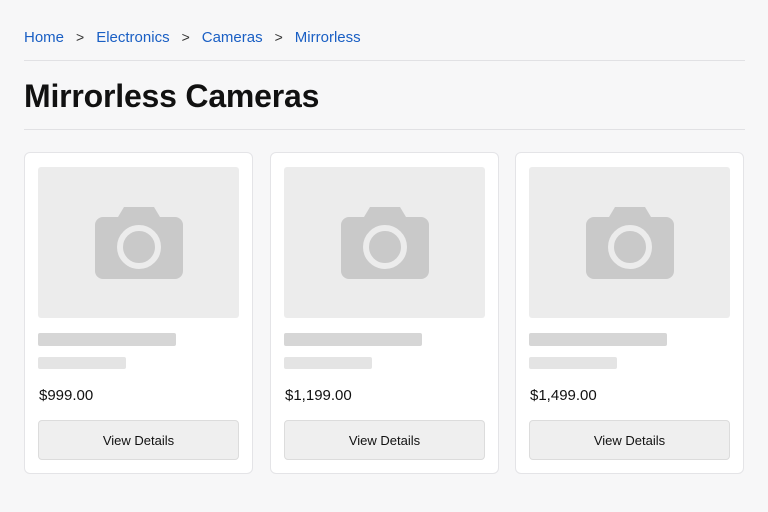  Describe the element at coordinates (44, 37) in the screenshot. I see `breadcrumb-home-link: Home` at that location.